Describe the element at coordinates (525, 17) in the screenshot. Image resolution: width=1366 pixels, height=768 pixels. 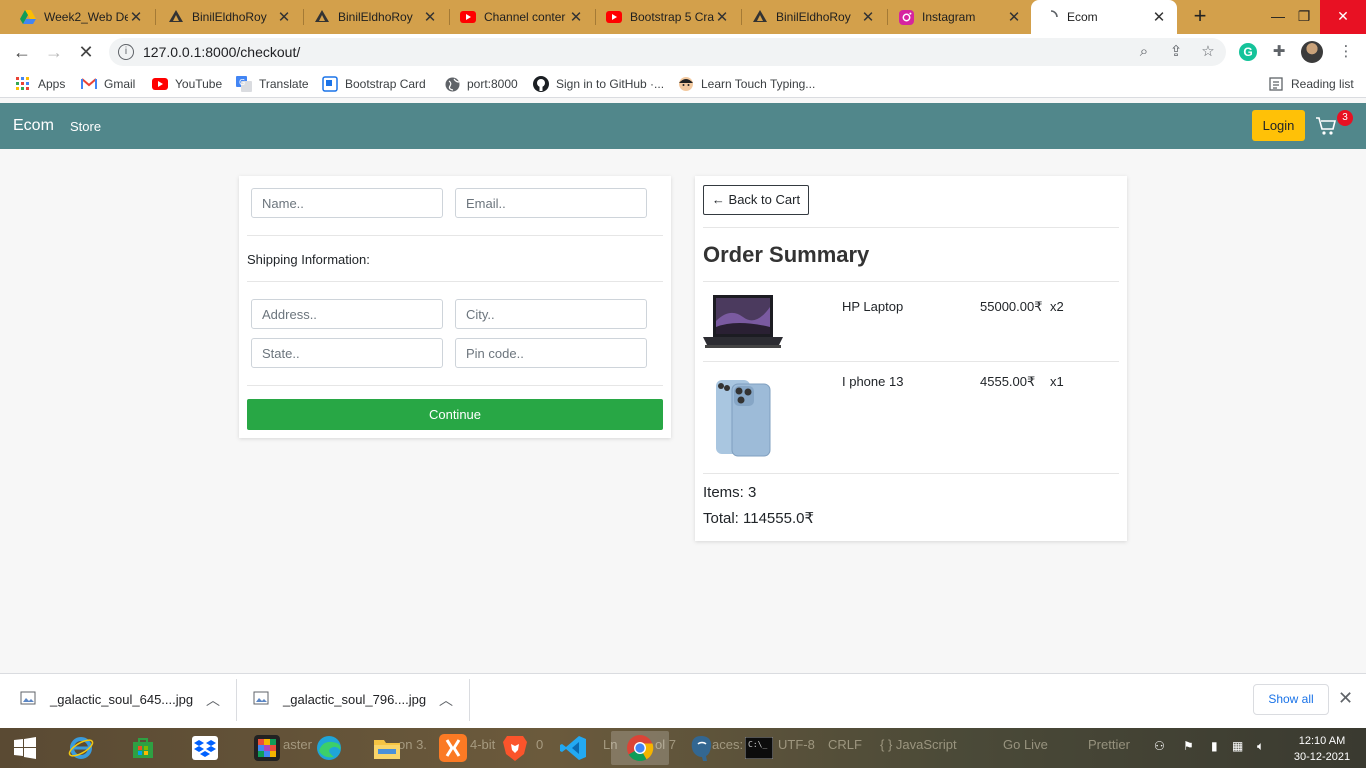
I see `tab-title: Channel conter` at that location.